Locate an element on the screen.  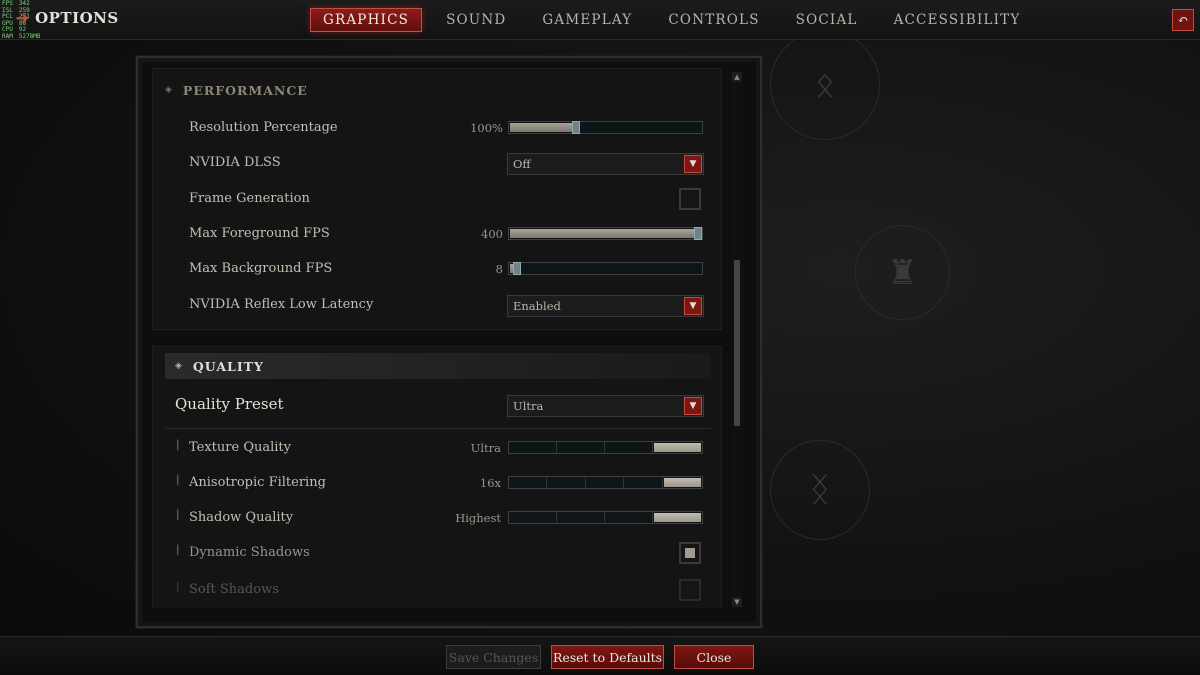
anisotropic-filtering-slider is located at coordinates (605, 482).